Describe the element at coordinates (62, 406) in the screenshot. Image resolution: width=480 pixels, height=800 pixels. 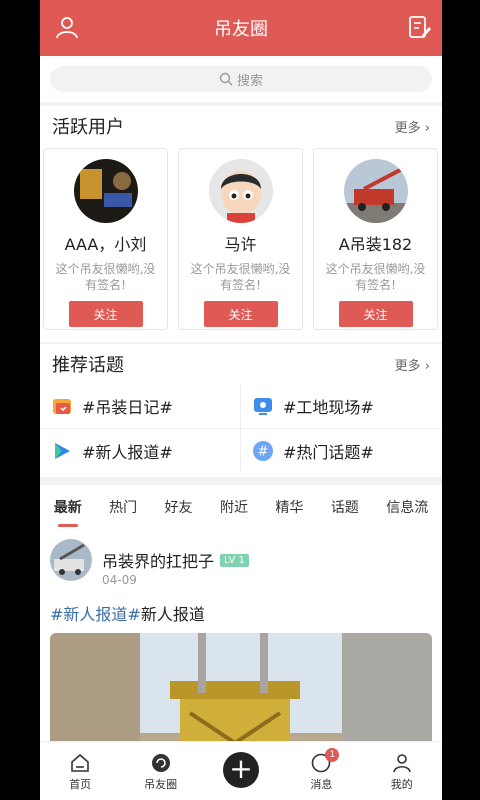
I see `calendar-icon` at that location.